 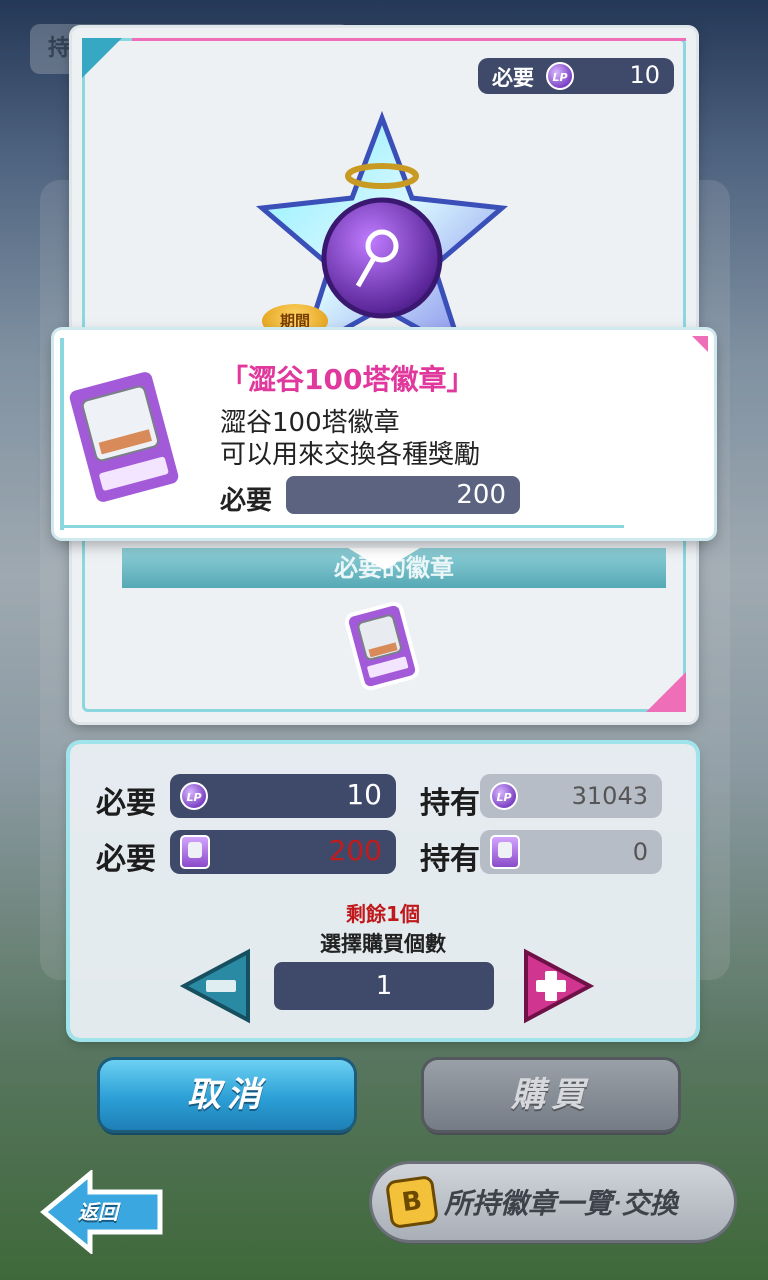 I want to click on required-badge-value: 200, so click(x=355, y=850).